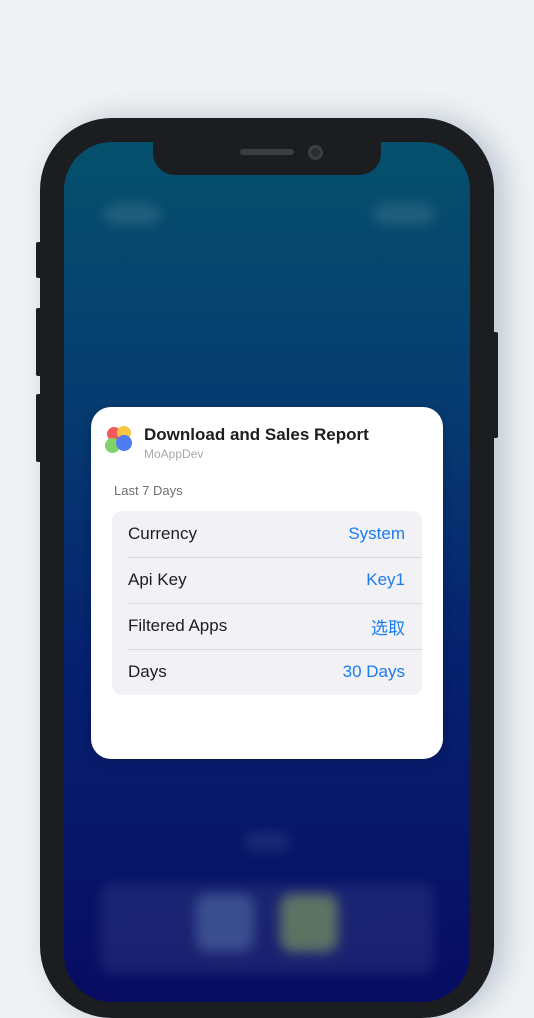  What do you see at coordinates (388, 626) in the screenshot?
I see `setting-value: 选取` at bounding box center [388, 626].